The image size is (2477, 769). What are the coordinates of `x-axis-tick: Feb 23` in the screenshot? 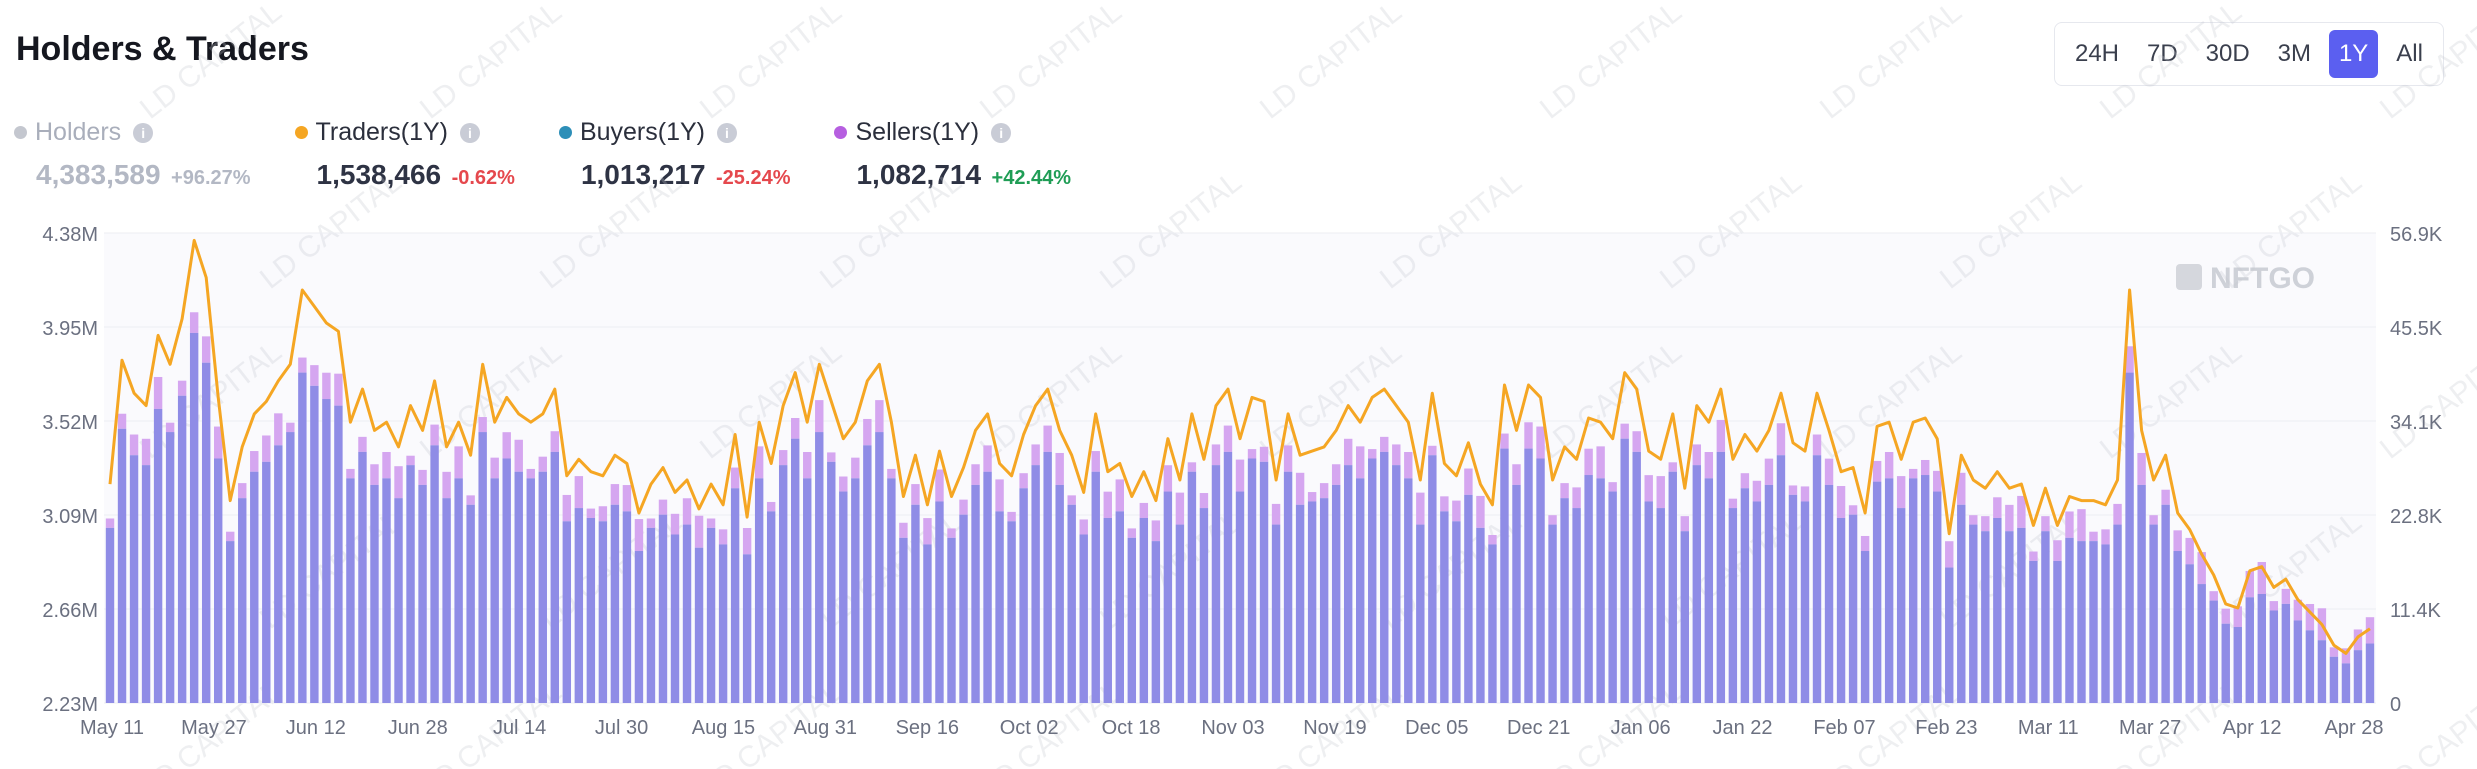 It's located at (1946, 728).